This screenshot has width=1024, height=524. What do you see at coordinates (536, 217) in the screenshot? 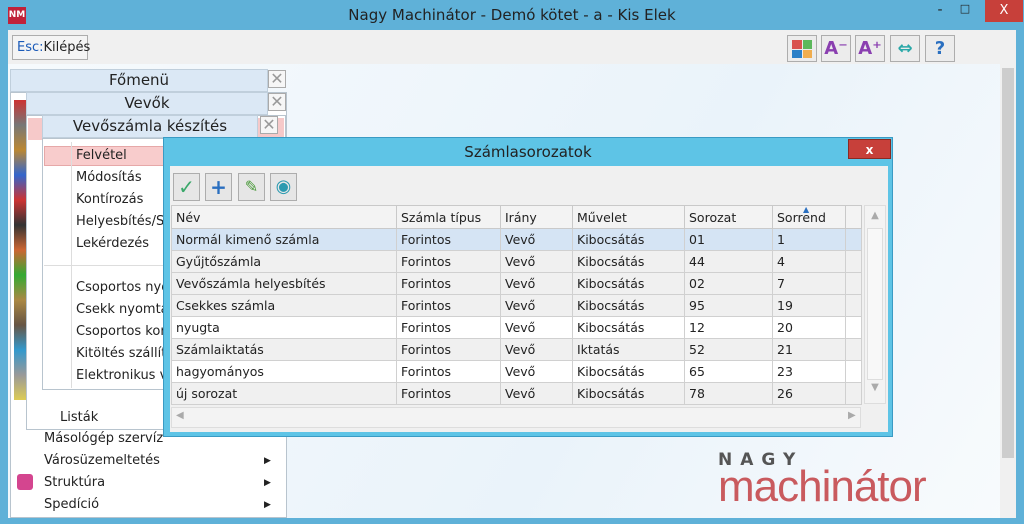
I see `col-irany: Irány` at bounding box center [536, 217].